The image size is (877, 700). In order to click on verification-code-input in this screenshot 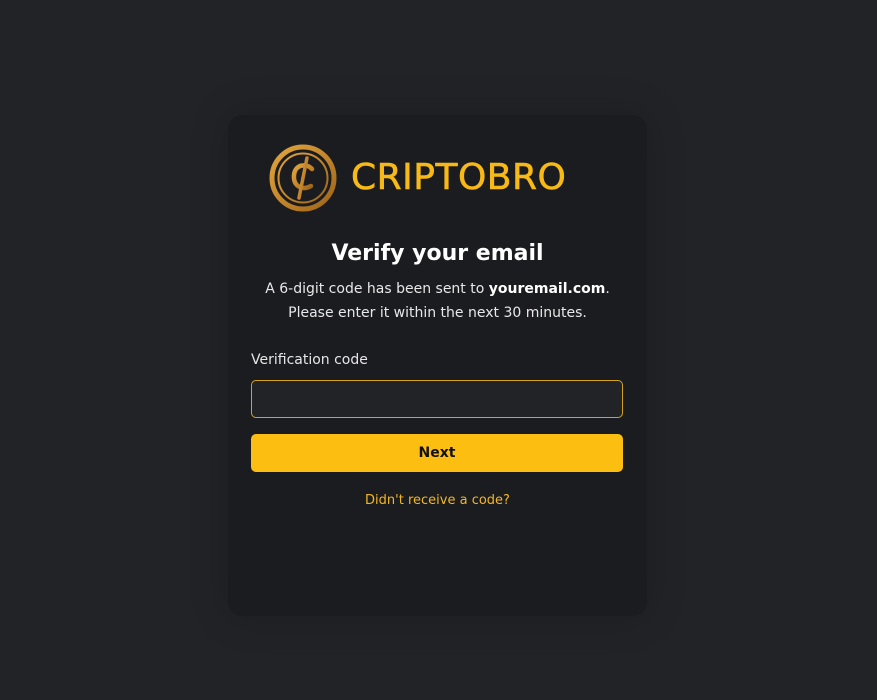, I will do `click(437, 399)`.